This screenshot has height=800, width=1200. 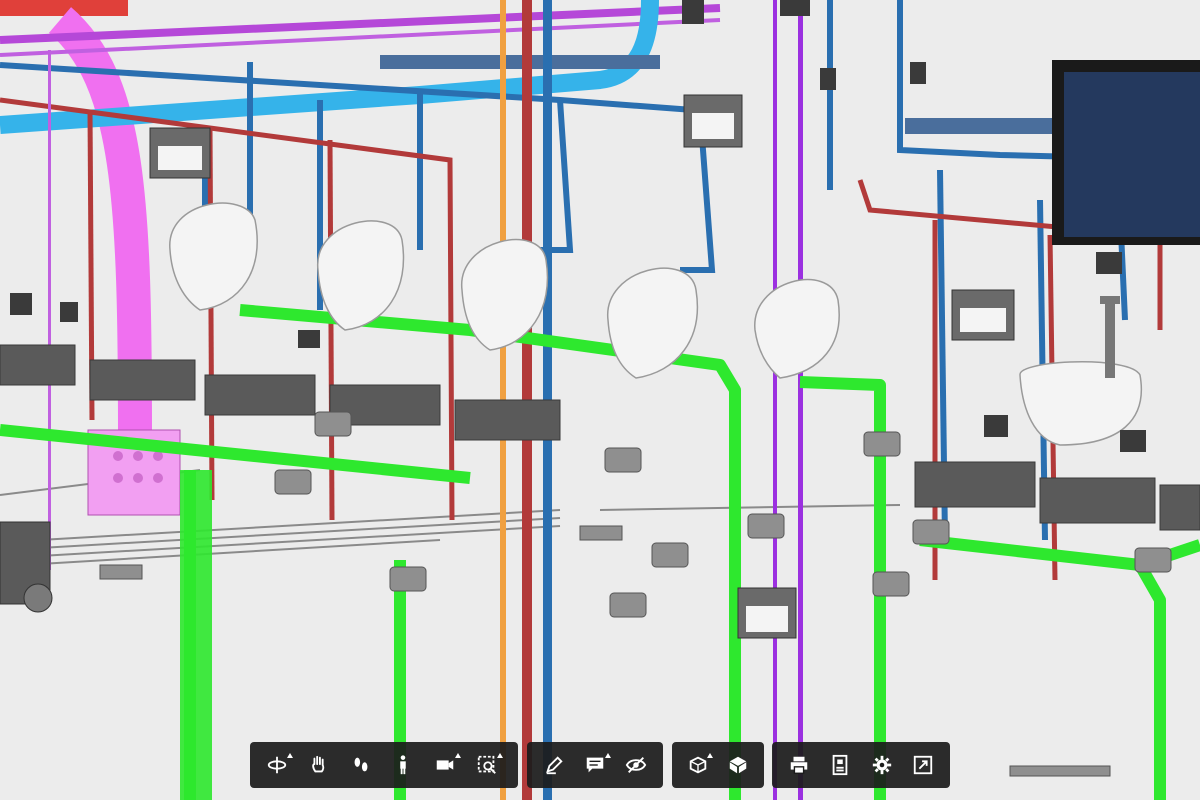 I want to click on orbit-button, so click(x=277, y=765).